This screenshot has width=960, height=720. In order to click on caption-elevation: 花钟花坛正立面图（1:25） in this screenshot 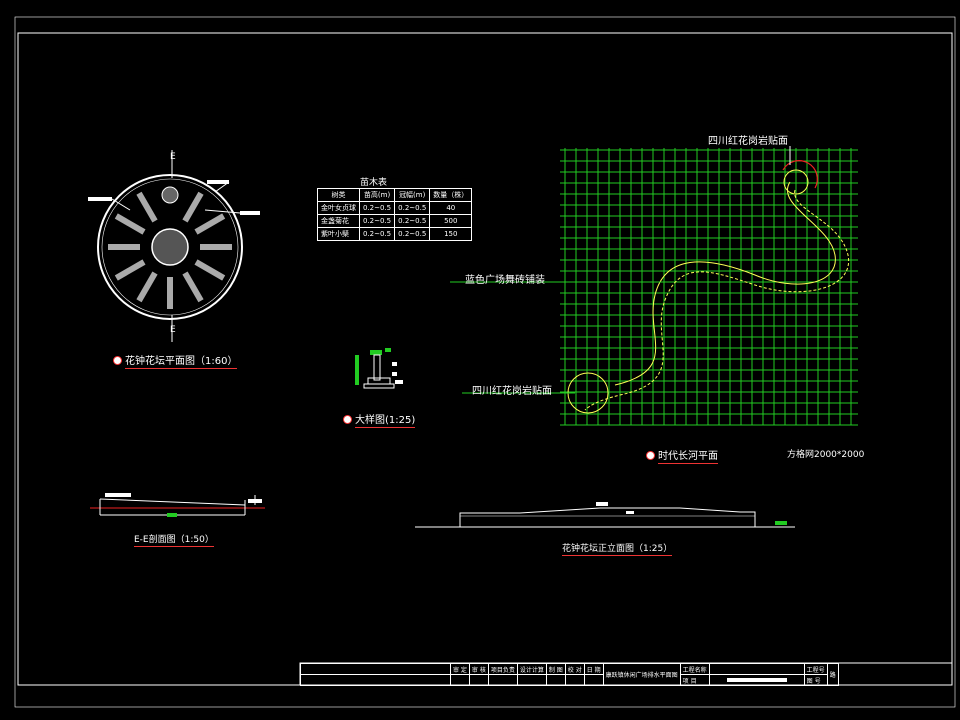, I will do `click(617, 548)`.